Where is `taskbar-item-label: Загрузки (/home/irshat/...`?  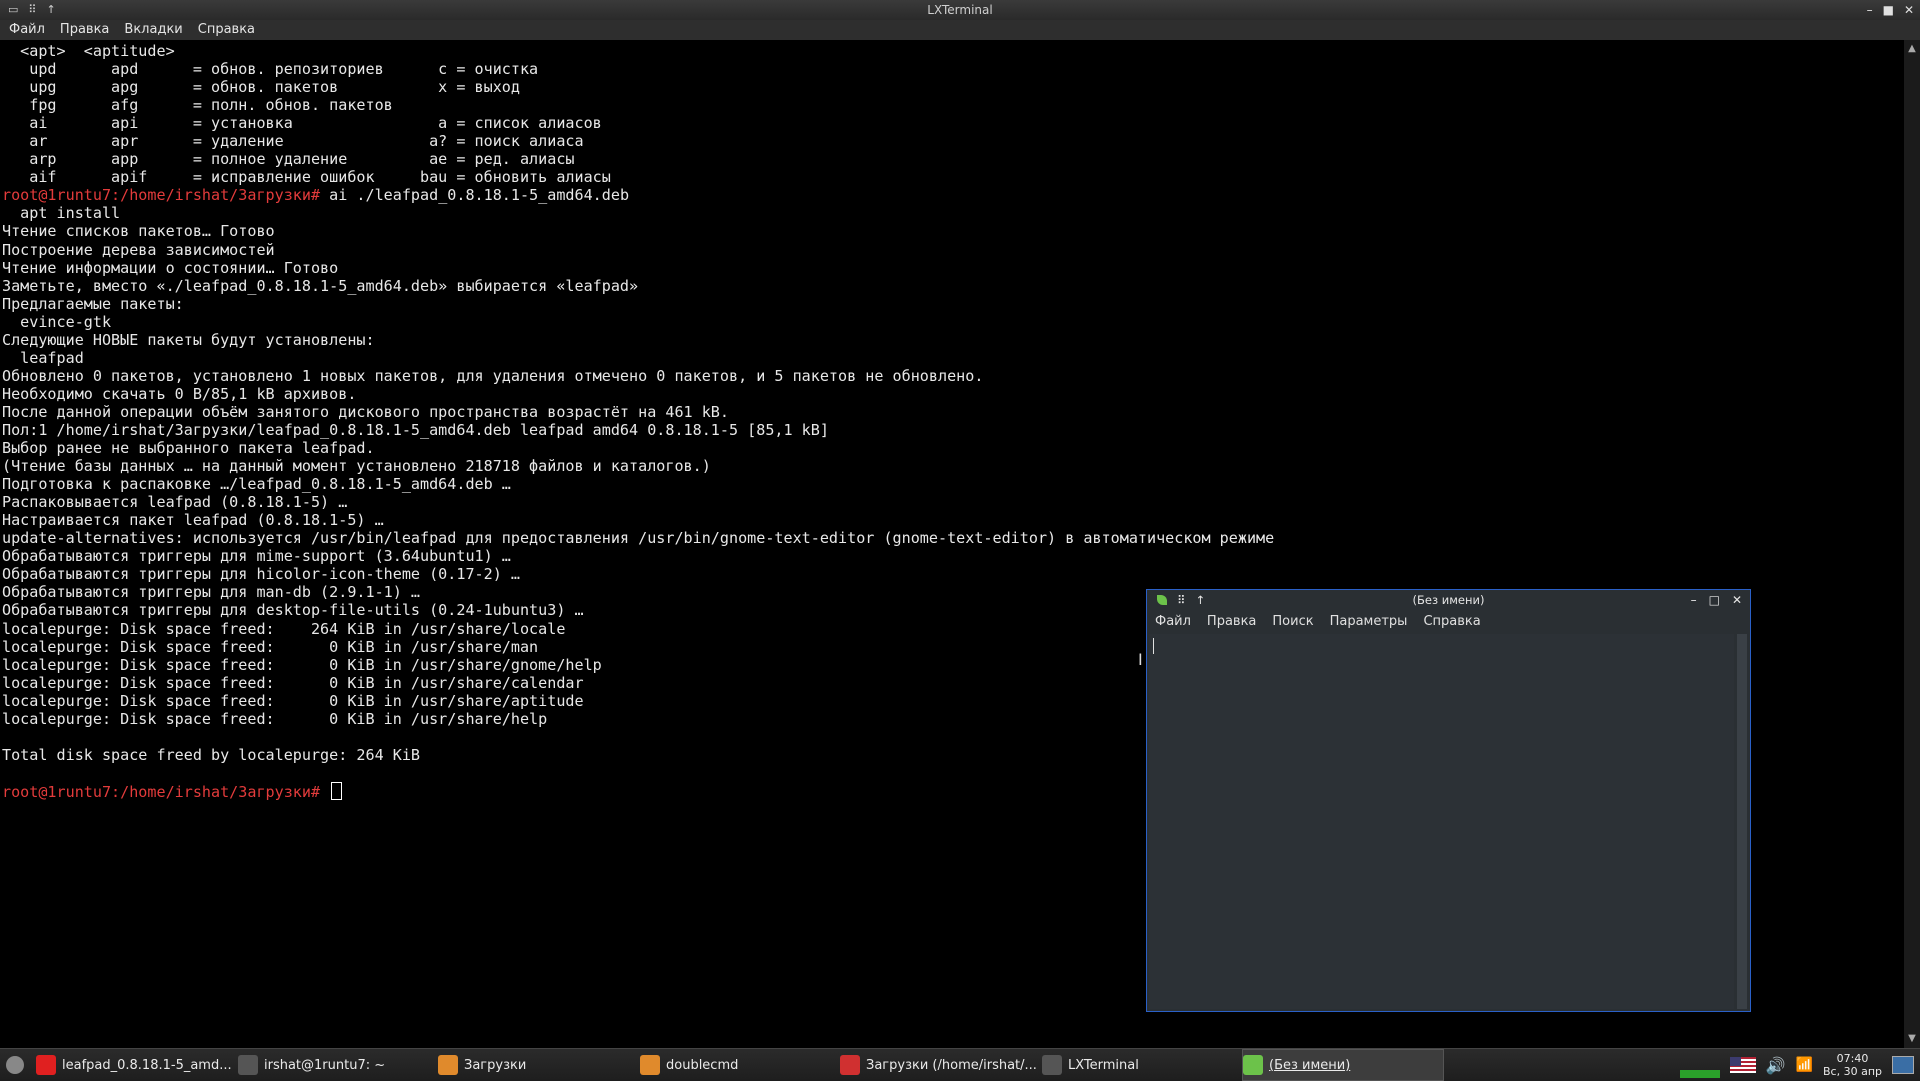 taskbar-item-label: Загрузки (/home/irshat/... is located at coordinates (951, 1065).